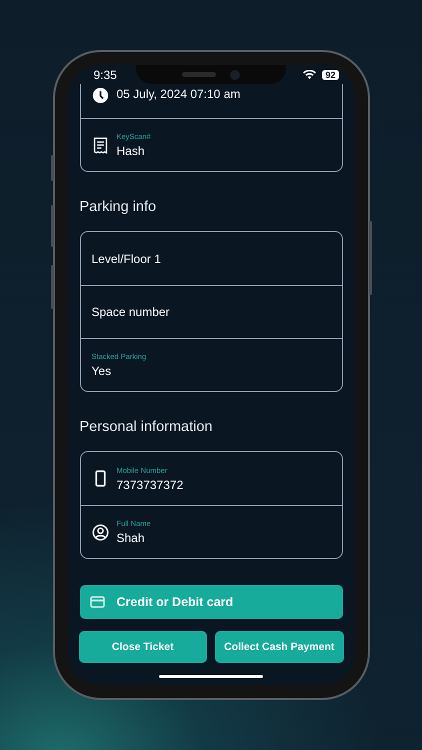  What do you see at coordinates (131, 538) in the screenshot?
I see `field-value: Shah` at bounding box center [131, 538].